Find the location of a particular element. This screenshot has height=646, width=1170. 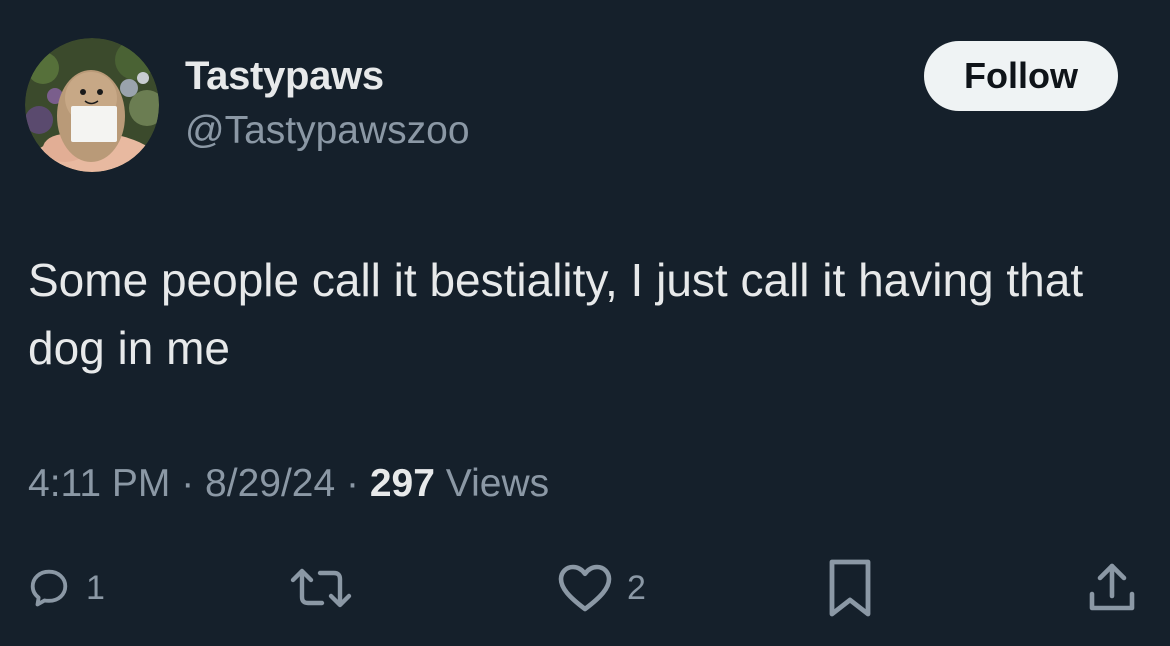

bookmark-icon is located at coordinates (850, 588).